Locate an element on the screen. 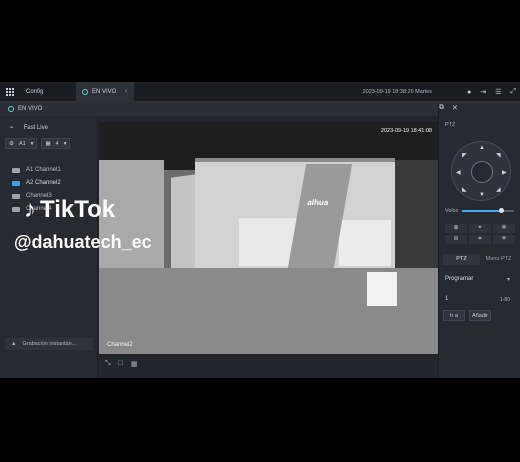  tab-live: EN VIVO × is located at coordinates (105, 91).